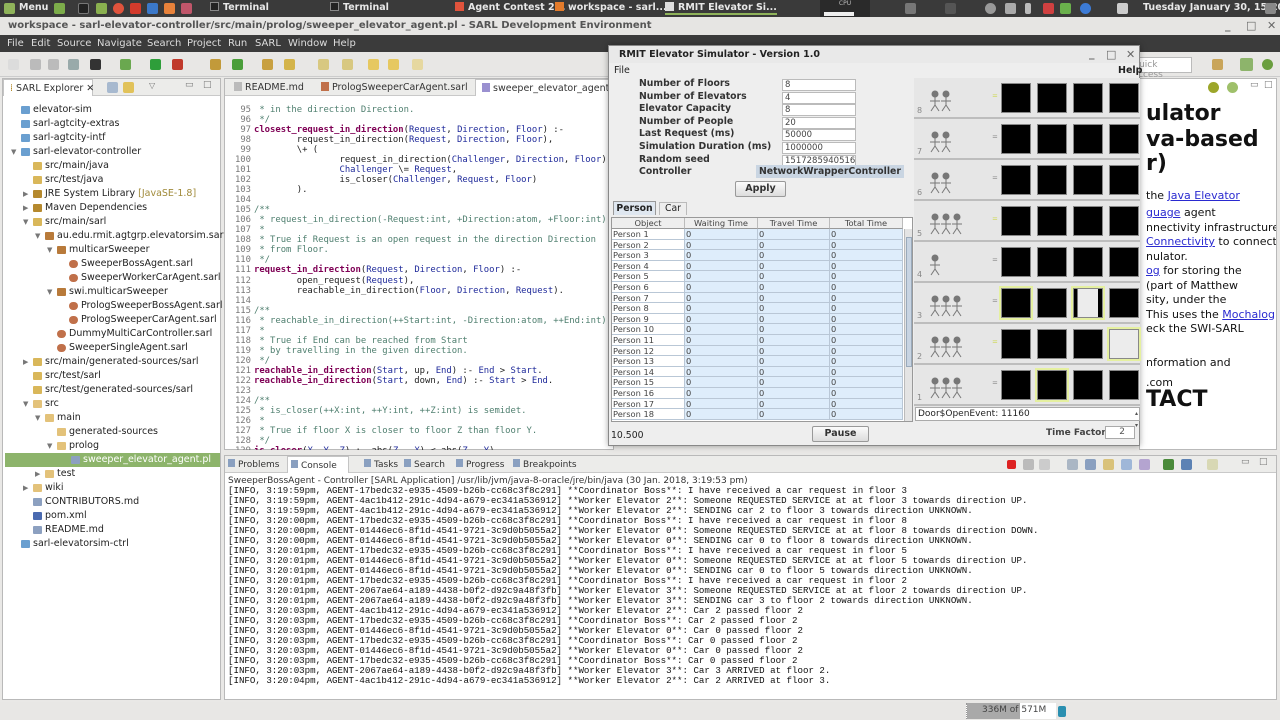 This screenshot has height=720, width=1280. What do you see at coordinates (758, 351) in the screenshot?
I see `table-row: Person 12 0 0 0` at bounding box center [758, 351].